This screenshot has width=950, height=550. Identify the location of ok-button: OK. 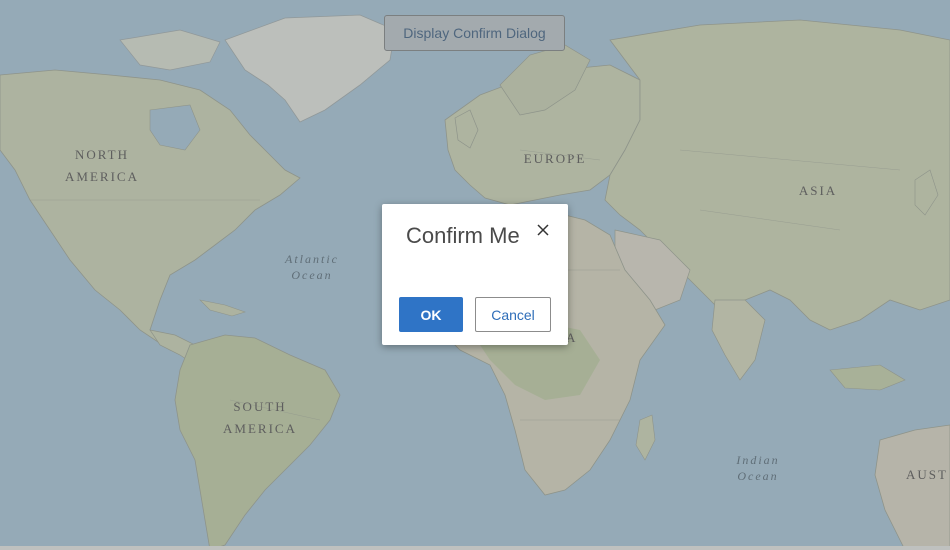
(431, 314).